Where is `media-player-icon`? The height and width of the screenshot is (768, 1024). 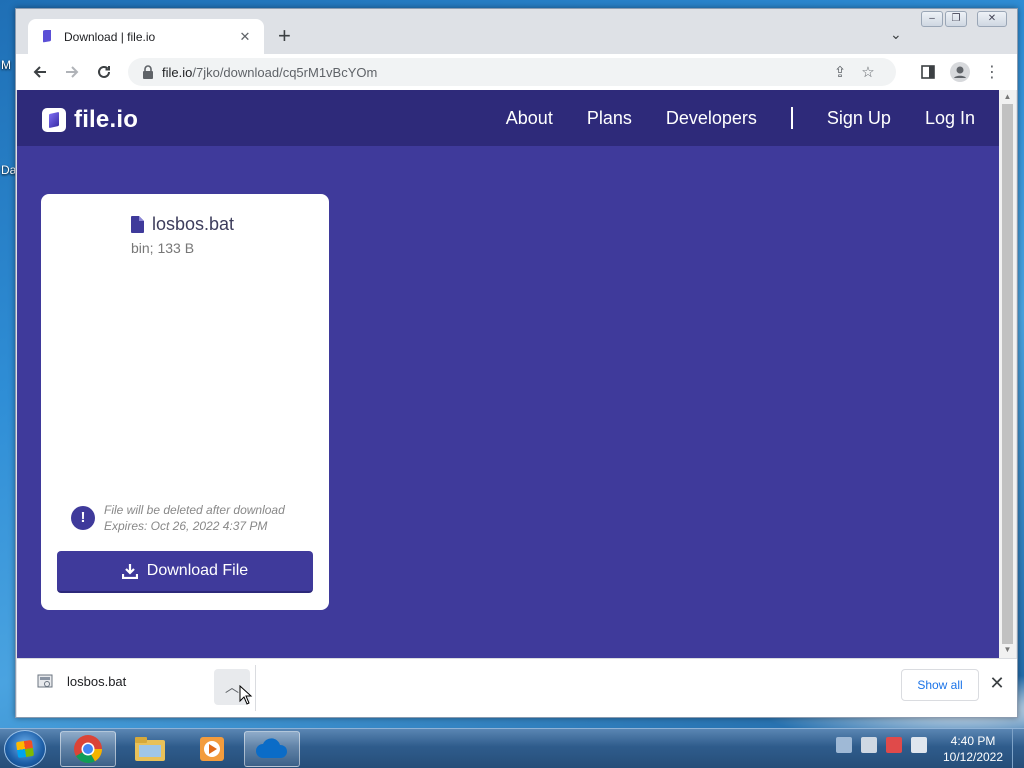 media-player-icon is located at coordinates (212, 749).